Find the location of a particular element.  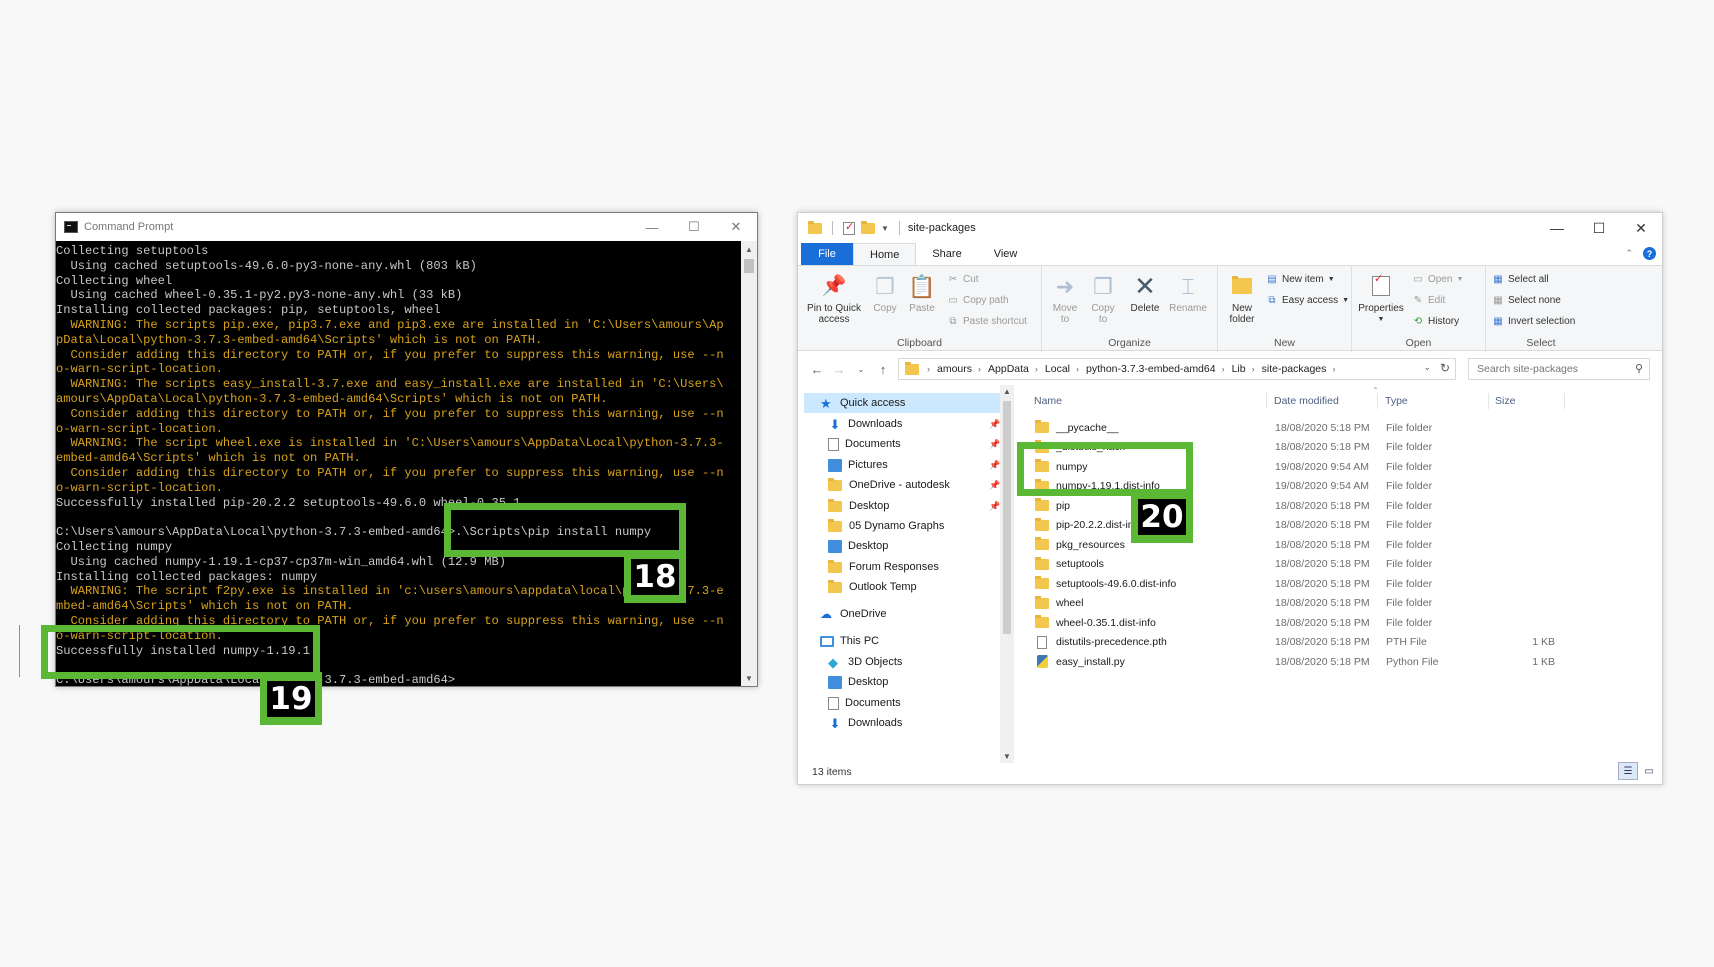

large-icons-view-icon: ▭ is located at coordinates (1649, 771).